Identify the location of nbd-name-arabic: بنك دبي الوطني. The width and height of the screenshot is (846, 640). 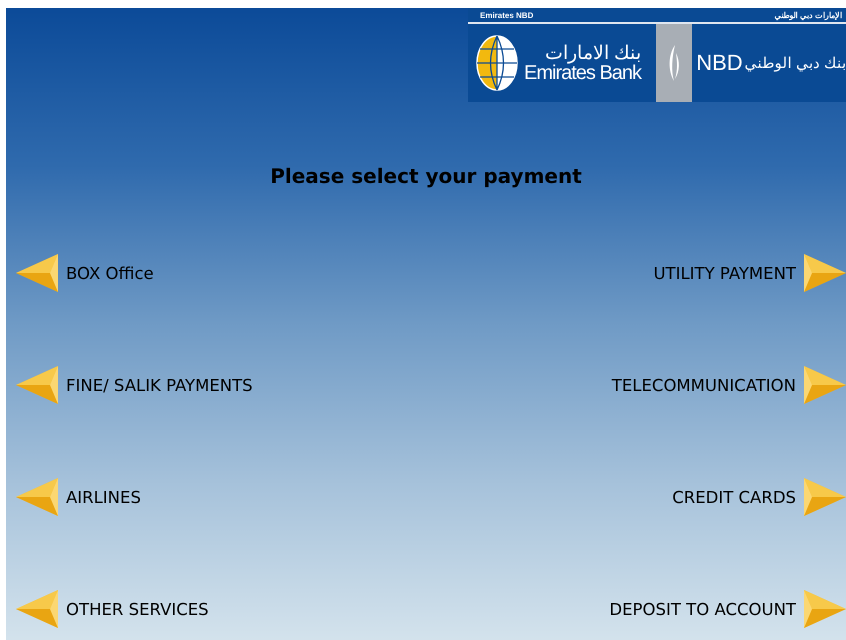
(795, 63).